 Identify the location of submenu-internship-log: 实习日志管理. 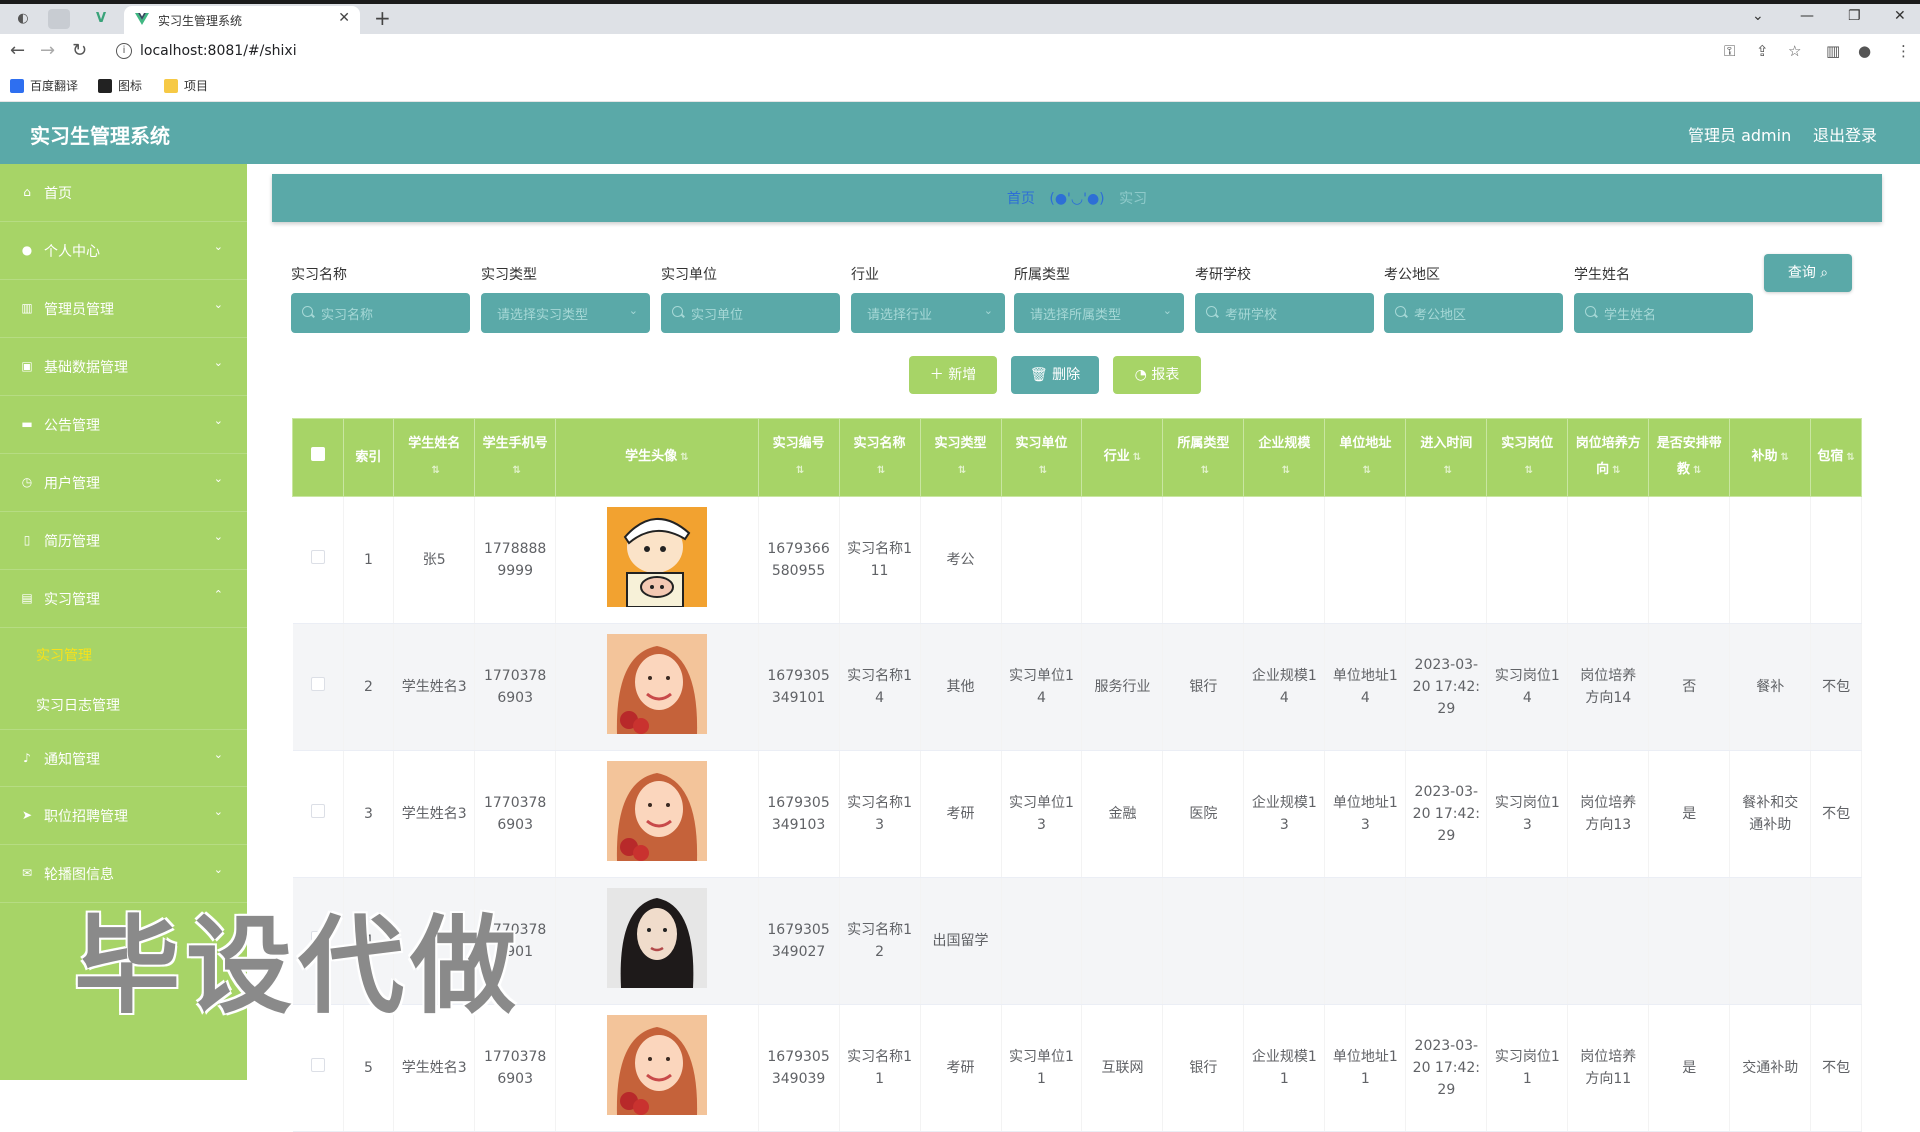
(123, 704).